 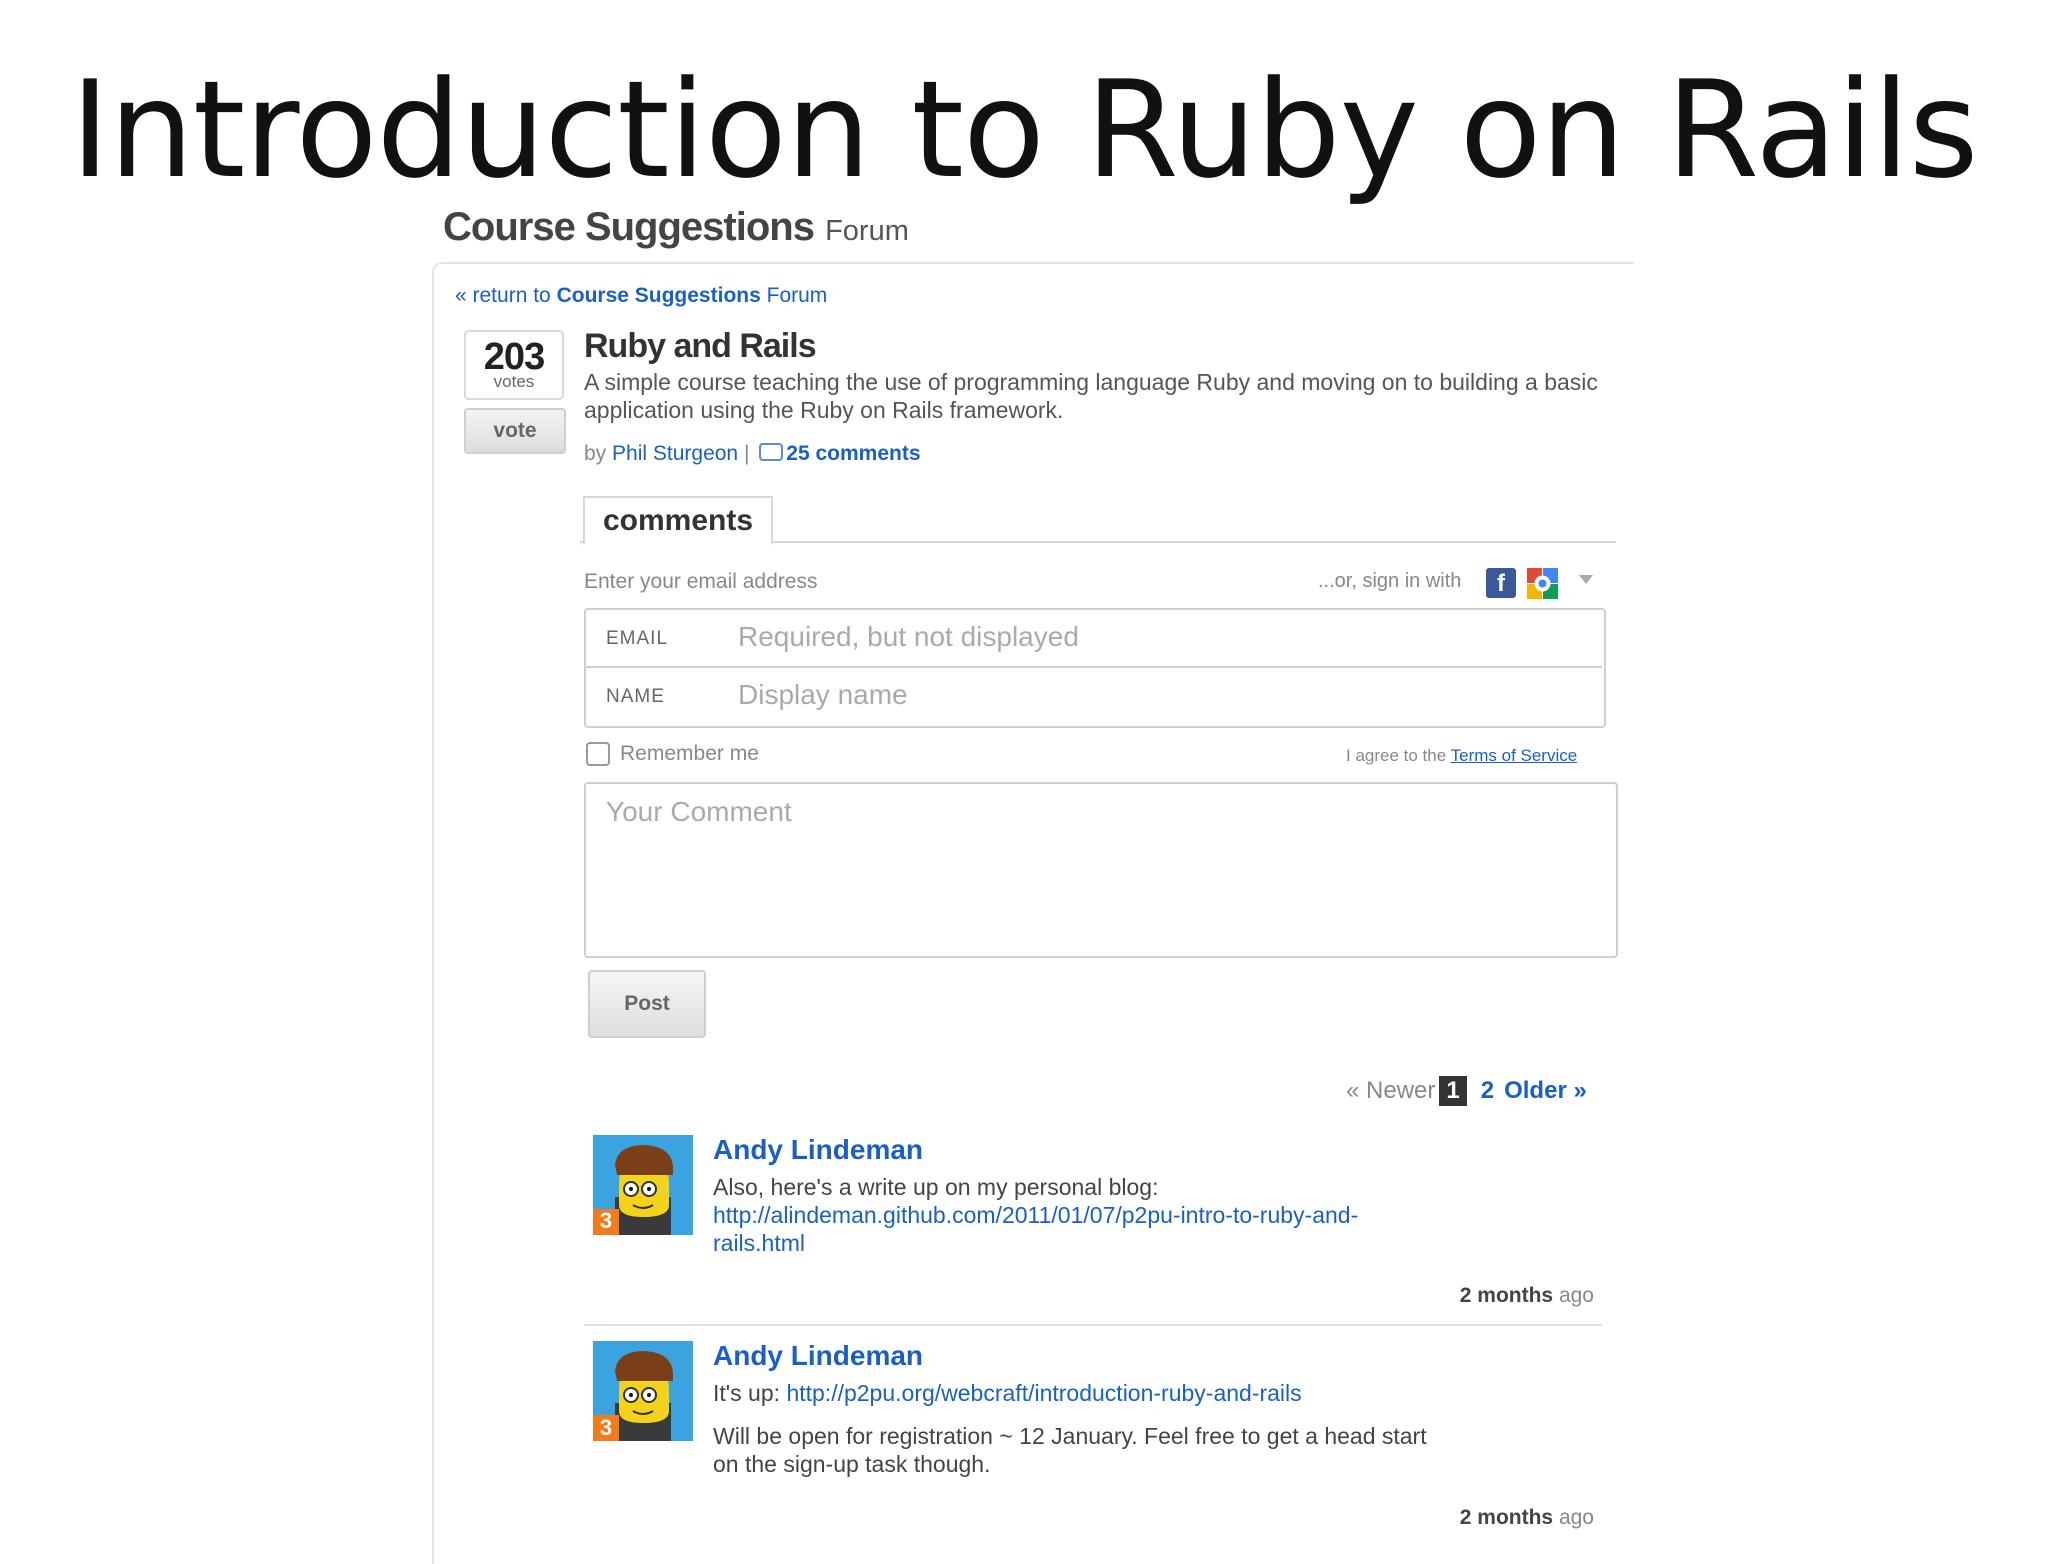 What do you see at coordinates (637, 638) in the screenshot?
I see `email-label: EMAIL` at bounding box center [637, 638].